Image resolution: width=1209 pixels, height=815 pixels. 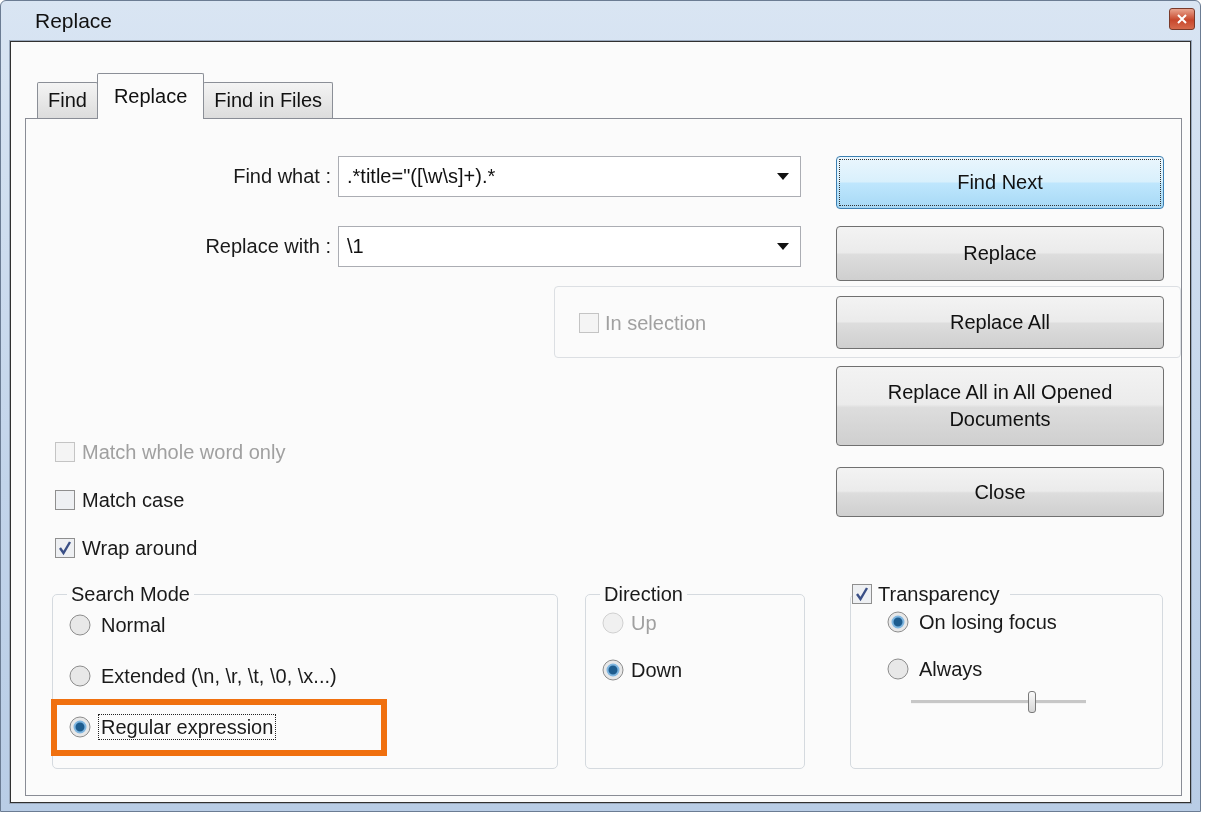 I want to click on slider-thumb, so click(x=1031, y=702).